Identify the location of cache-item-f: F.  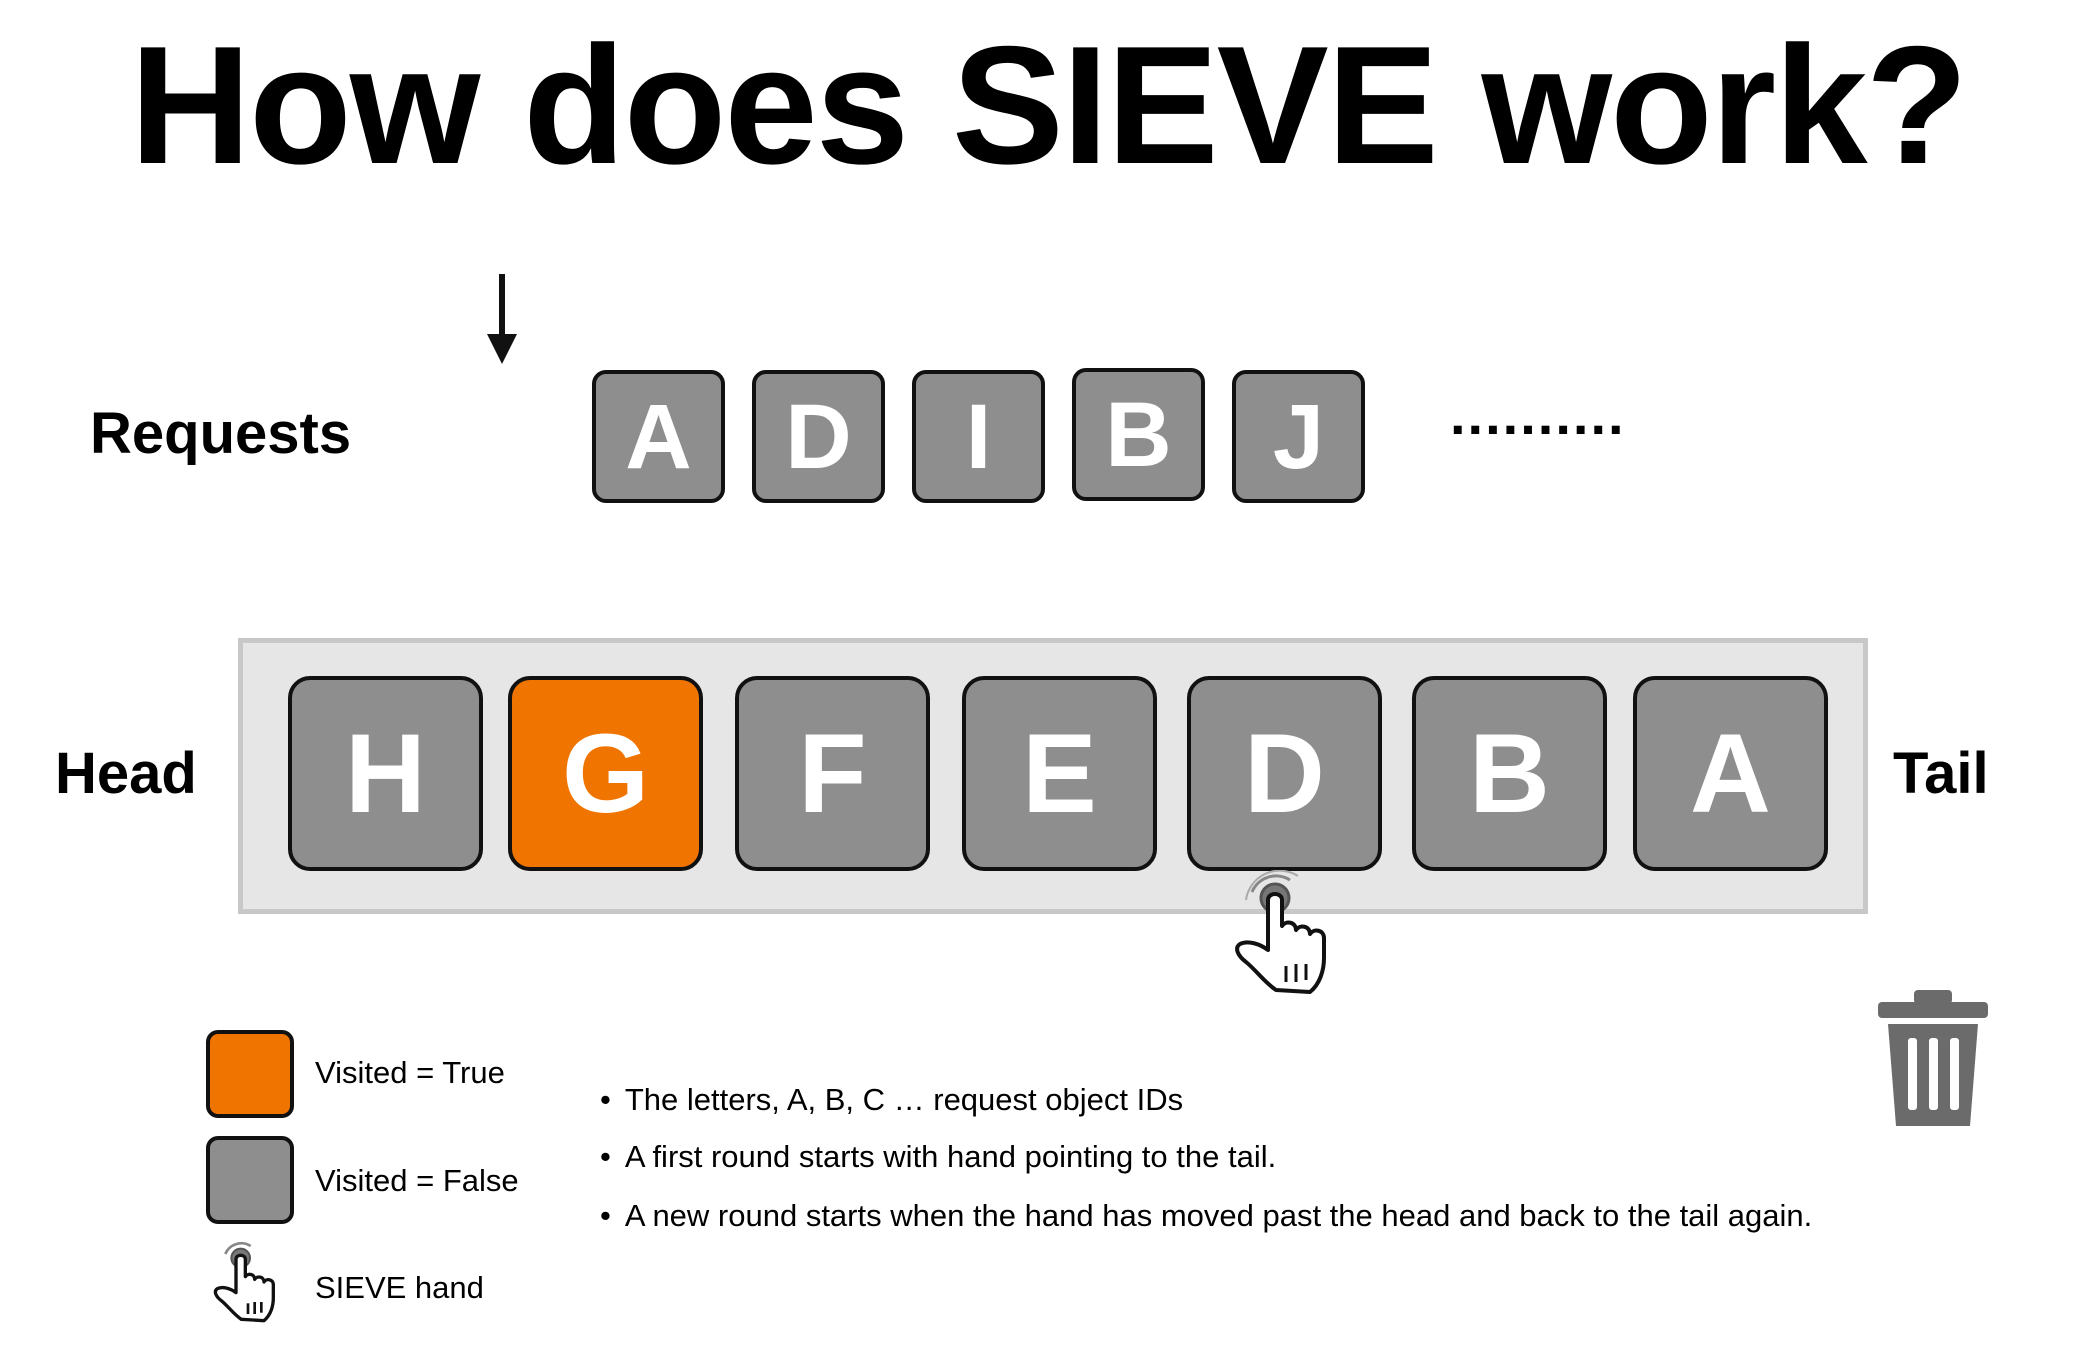
(832, 773).